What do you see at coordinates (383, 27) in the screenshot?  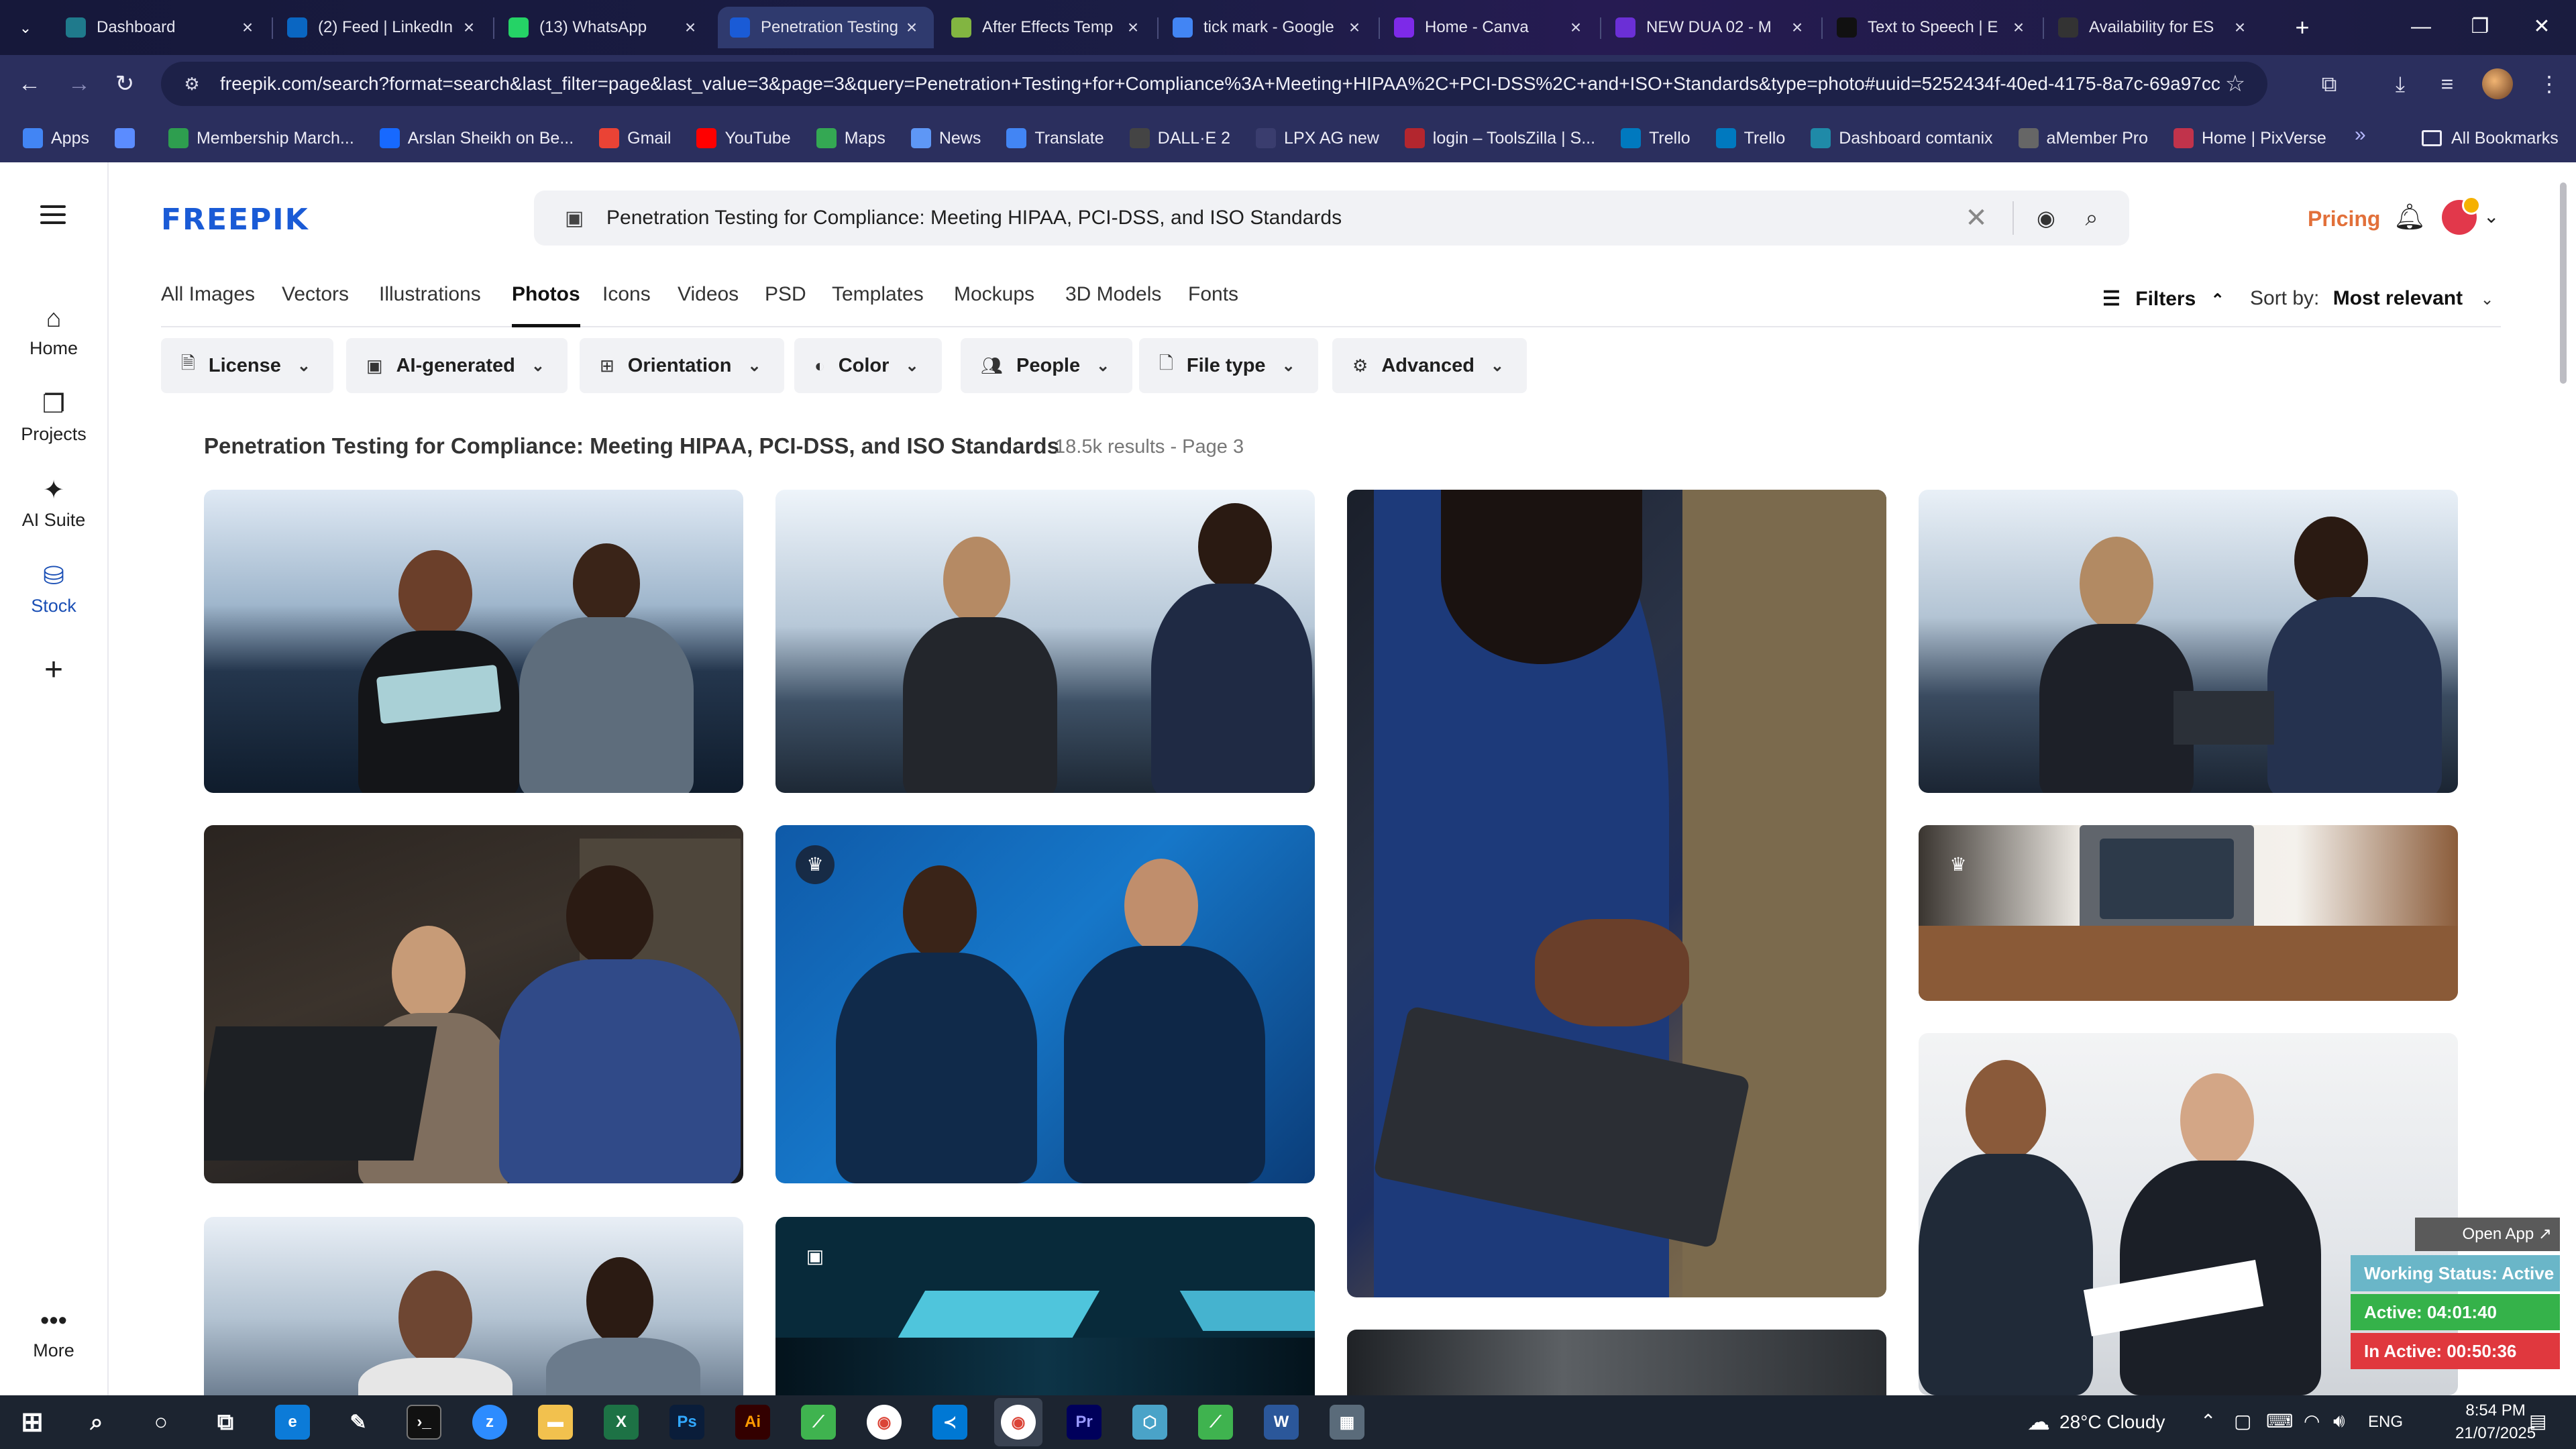 I see `browser-tab: (2) Feed | LinkedIn ×` at bounding box center [383, 27].